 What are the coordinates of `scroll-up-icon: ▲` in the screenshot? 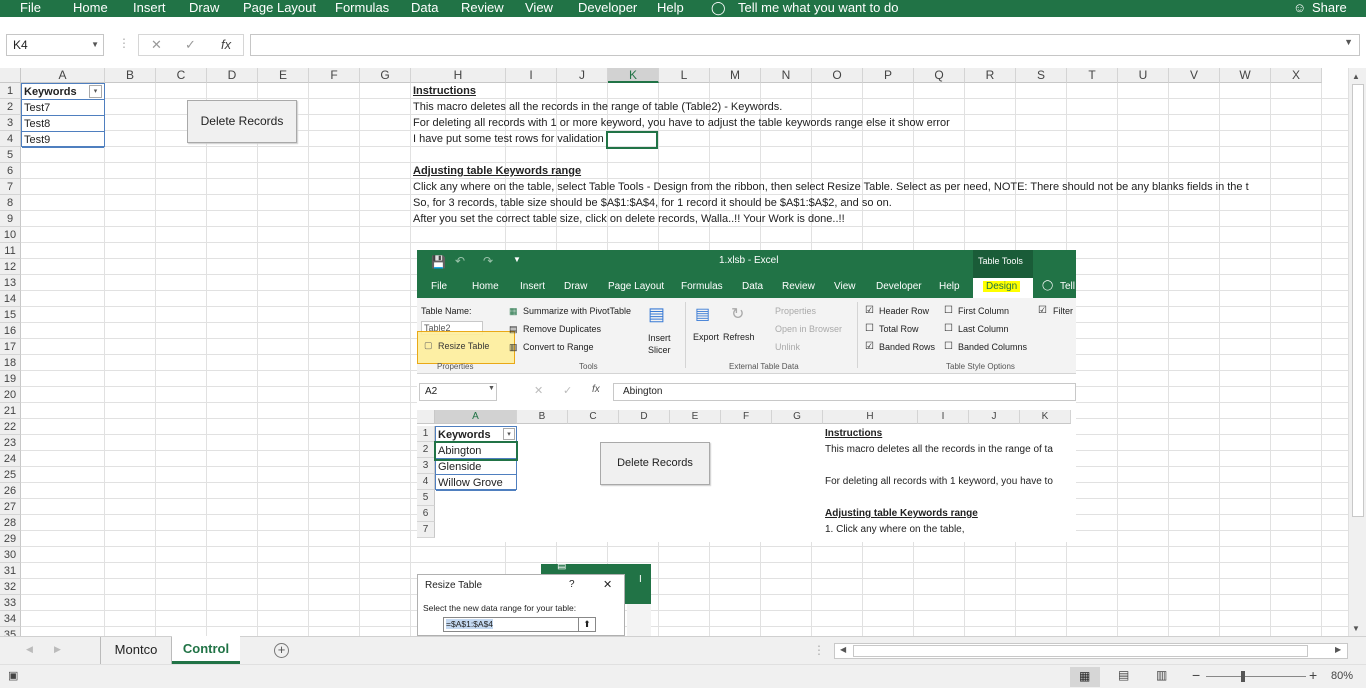 It's located at (1356, 76).